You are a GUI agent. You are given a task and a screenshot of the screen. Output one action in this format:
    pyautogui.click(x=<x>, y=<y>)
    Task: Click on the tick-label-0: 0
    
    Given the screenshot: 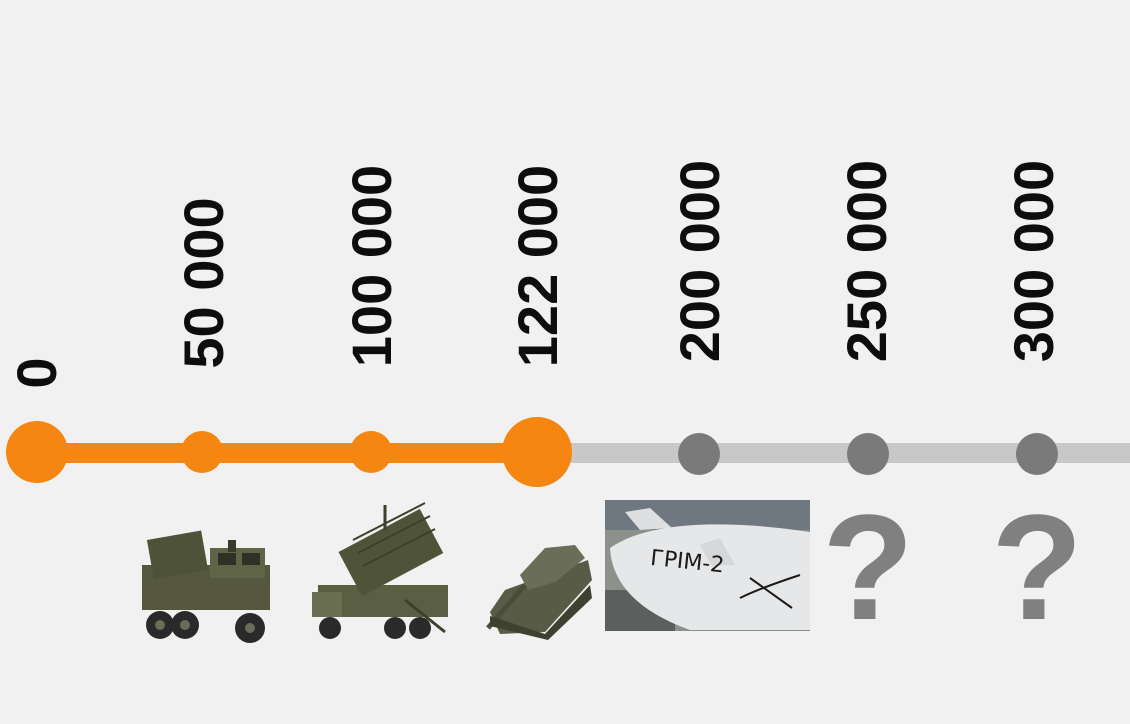 What is the action you would take?
    pyautogui.click(x=36, y=373)
    